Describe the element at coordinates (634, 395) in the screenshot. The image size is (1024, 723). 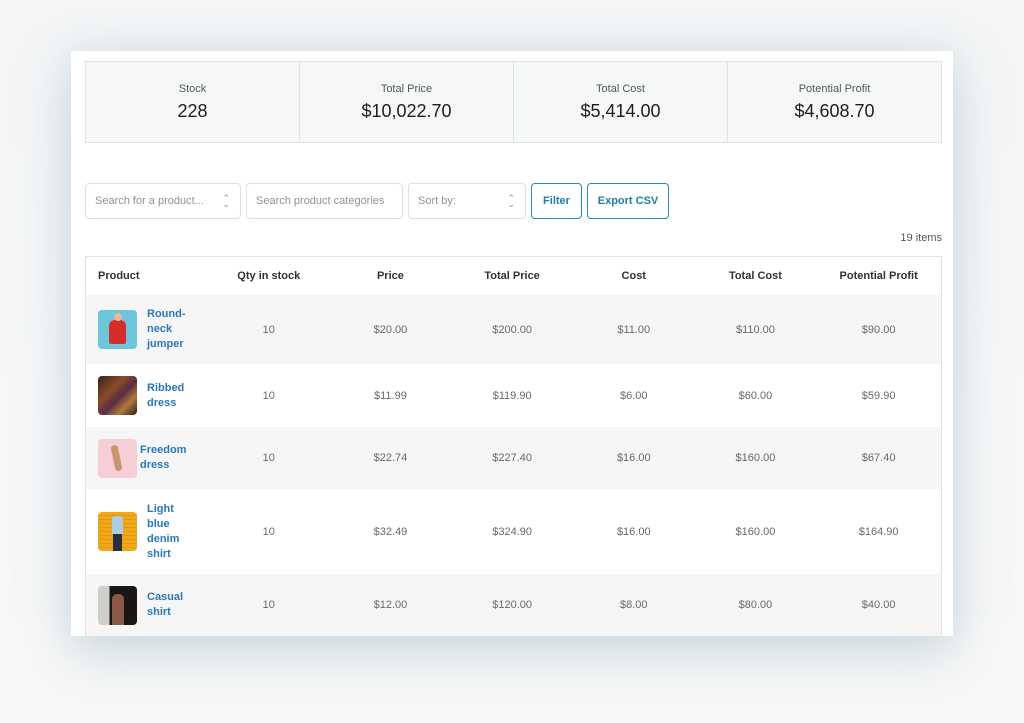
I see `cost-cell: $6.00` at that location.